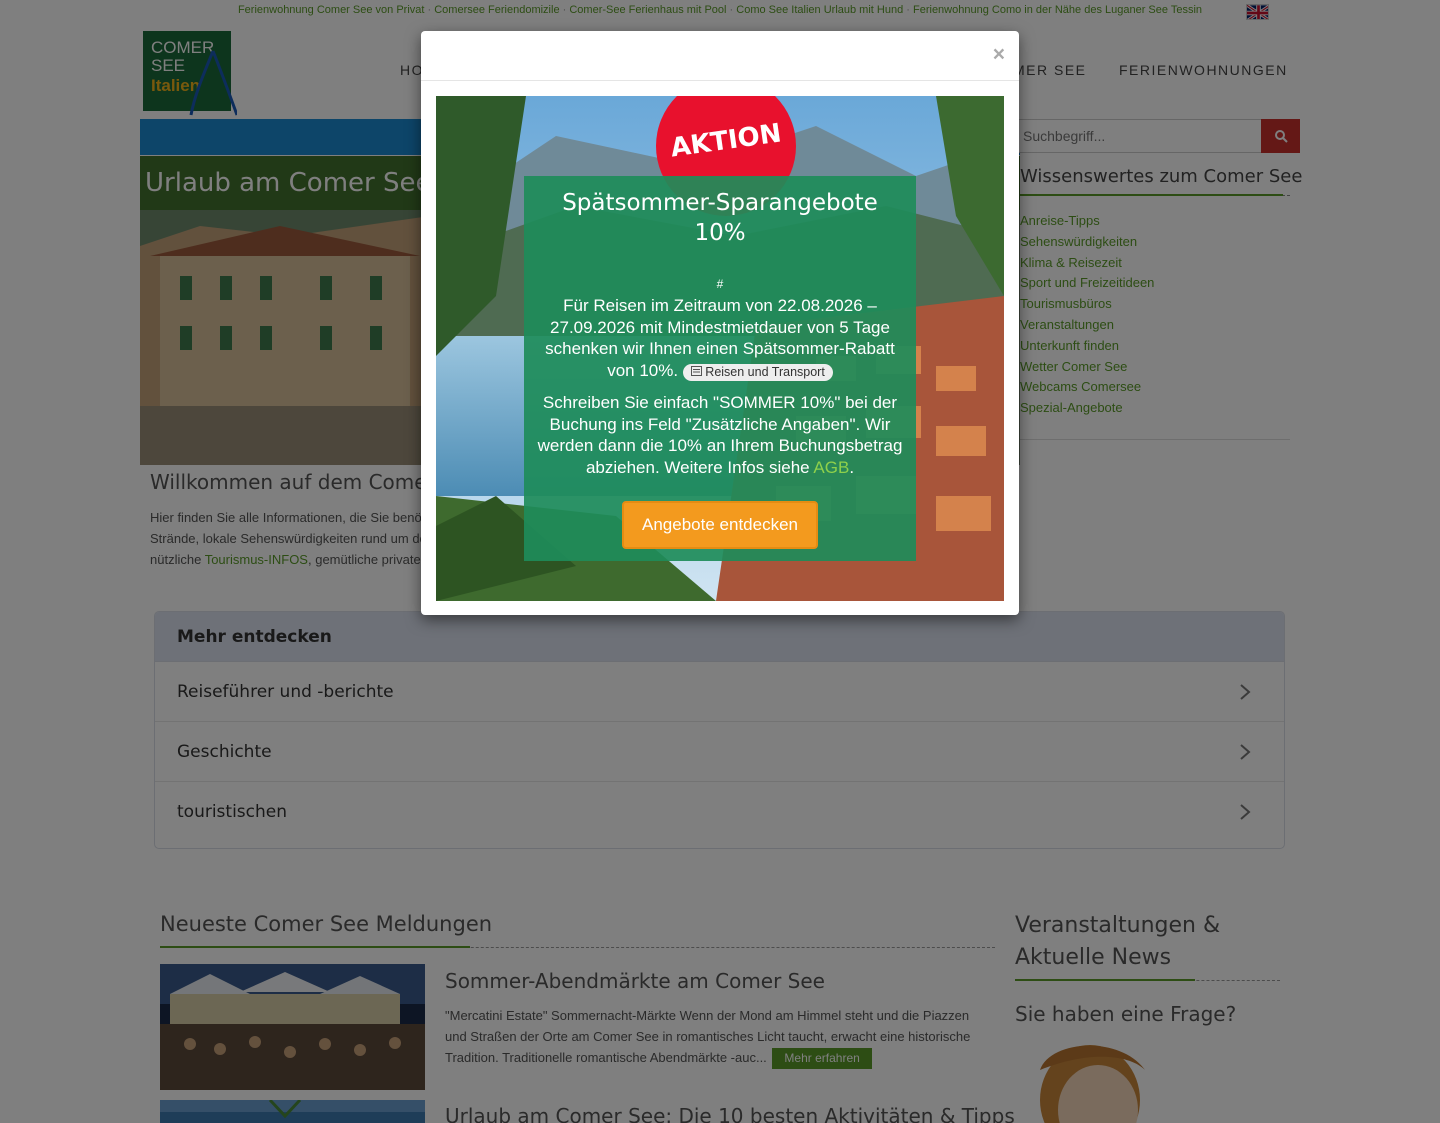 The image size is (1440, 1123). What do you see at coordinates (765, 371) in the screenshot?
I see `category-tag-label: Reisen und Transport` at bounding box center [765, 371].